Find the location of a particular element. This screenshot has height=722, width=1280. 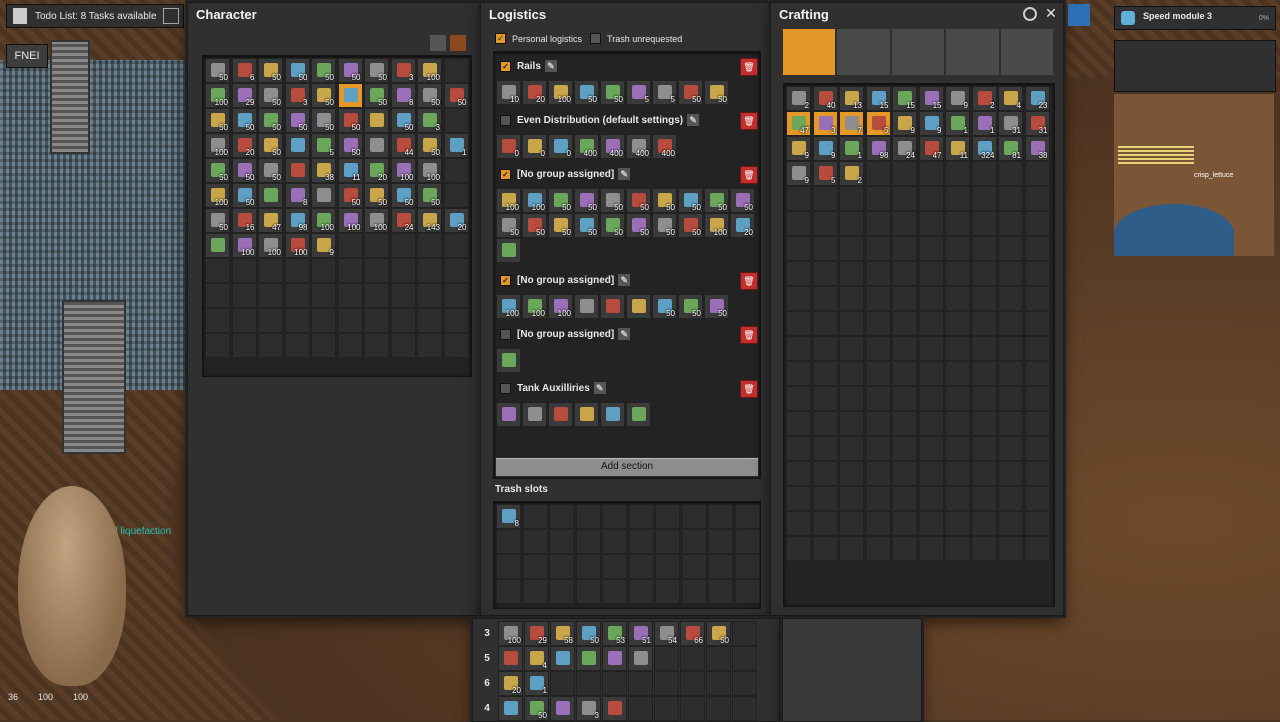

section-header: ✓ [No group assigned] ✎ is located at coordinates (625, 174).